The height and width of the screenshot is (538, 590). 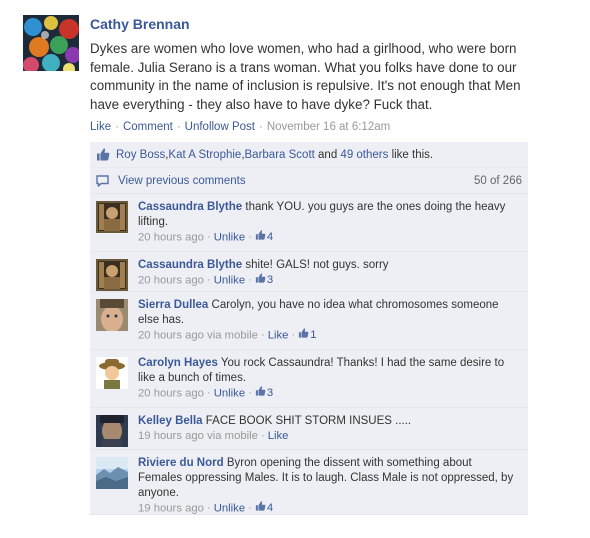 What do you see at coordinates (411, 154) in the screenshot?
I see `likes-suffix-text: like this.` at bounding box center [411, 154].